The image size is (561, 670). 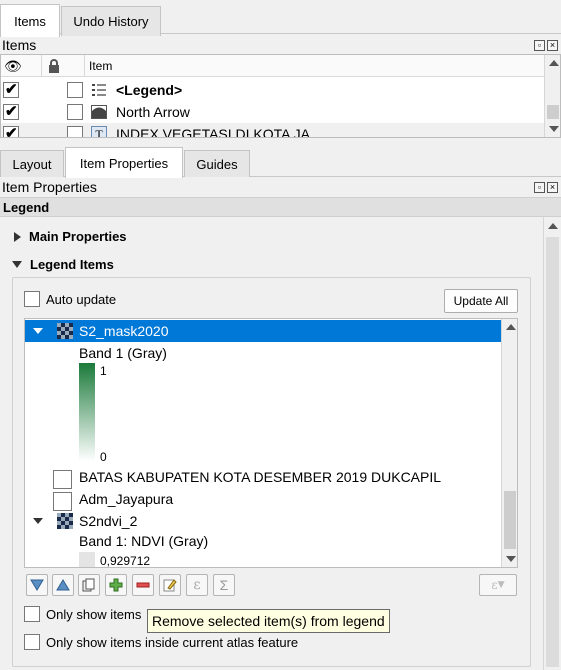 I want to click on group-icon, so click(x=88, y=585).